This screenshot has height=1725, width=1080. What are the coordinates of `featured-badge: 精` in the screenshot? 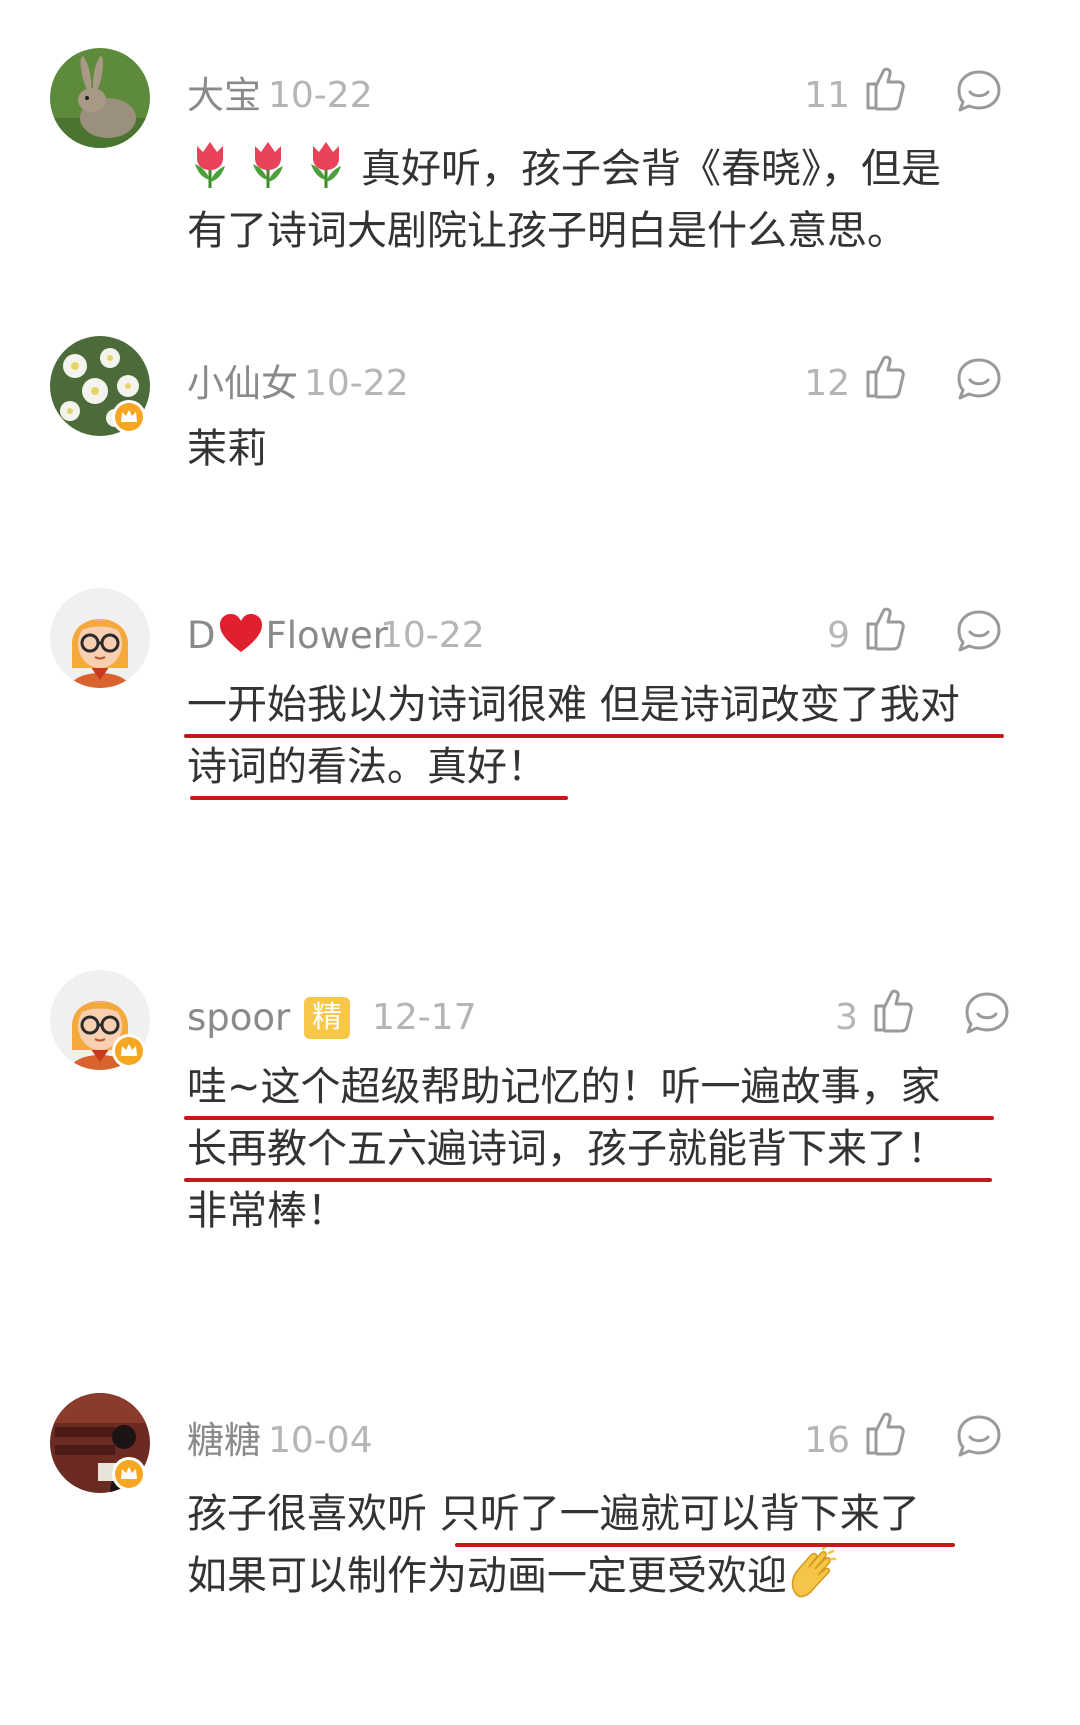 It's located at (327, 1018).